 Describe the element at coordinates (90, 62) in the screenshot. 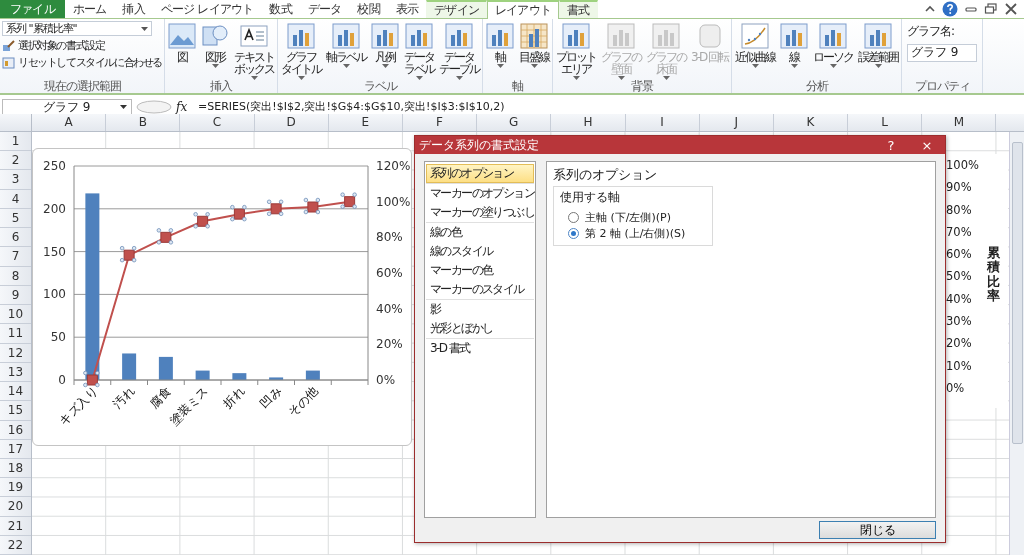

I see `ribbon-command: リセットしてスタイルに合わせる` at that location.